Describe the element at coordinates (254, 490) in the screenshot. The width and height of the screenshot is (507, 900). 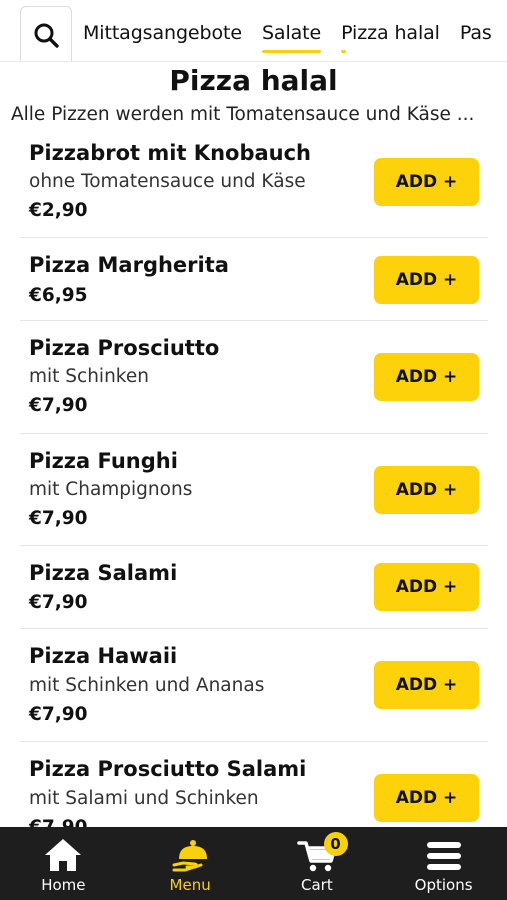
I see `menu-item: Pizza Funghi mit Champignons €7,90 ADD +` at that location.